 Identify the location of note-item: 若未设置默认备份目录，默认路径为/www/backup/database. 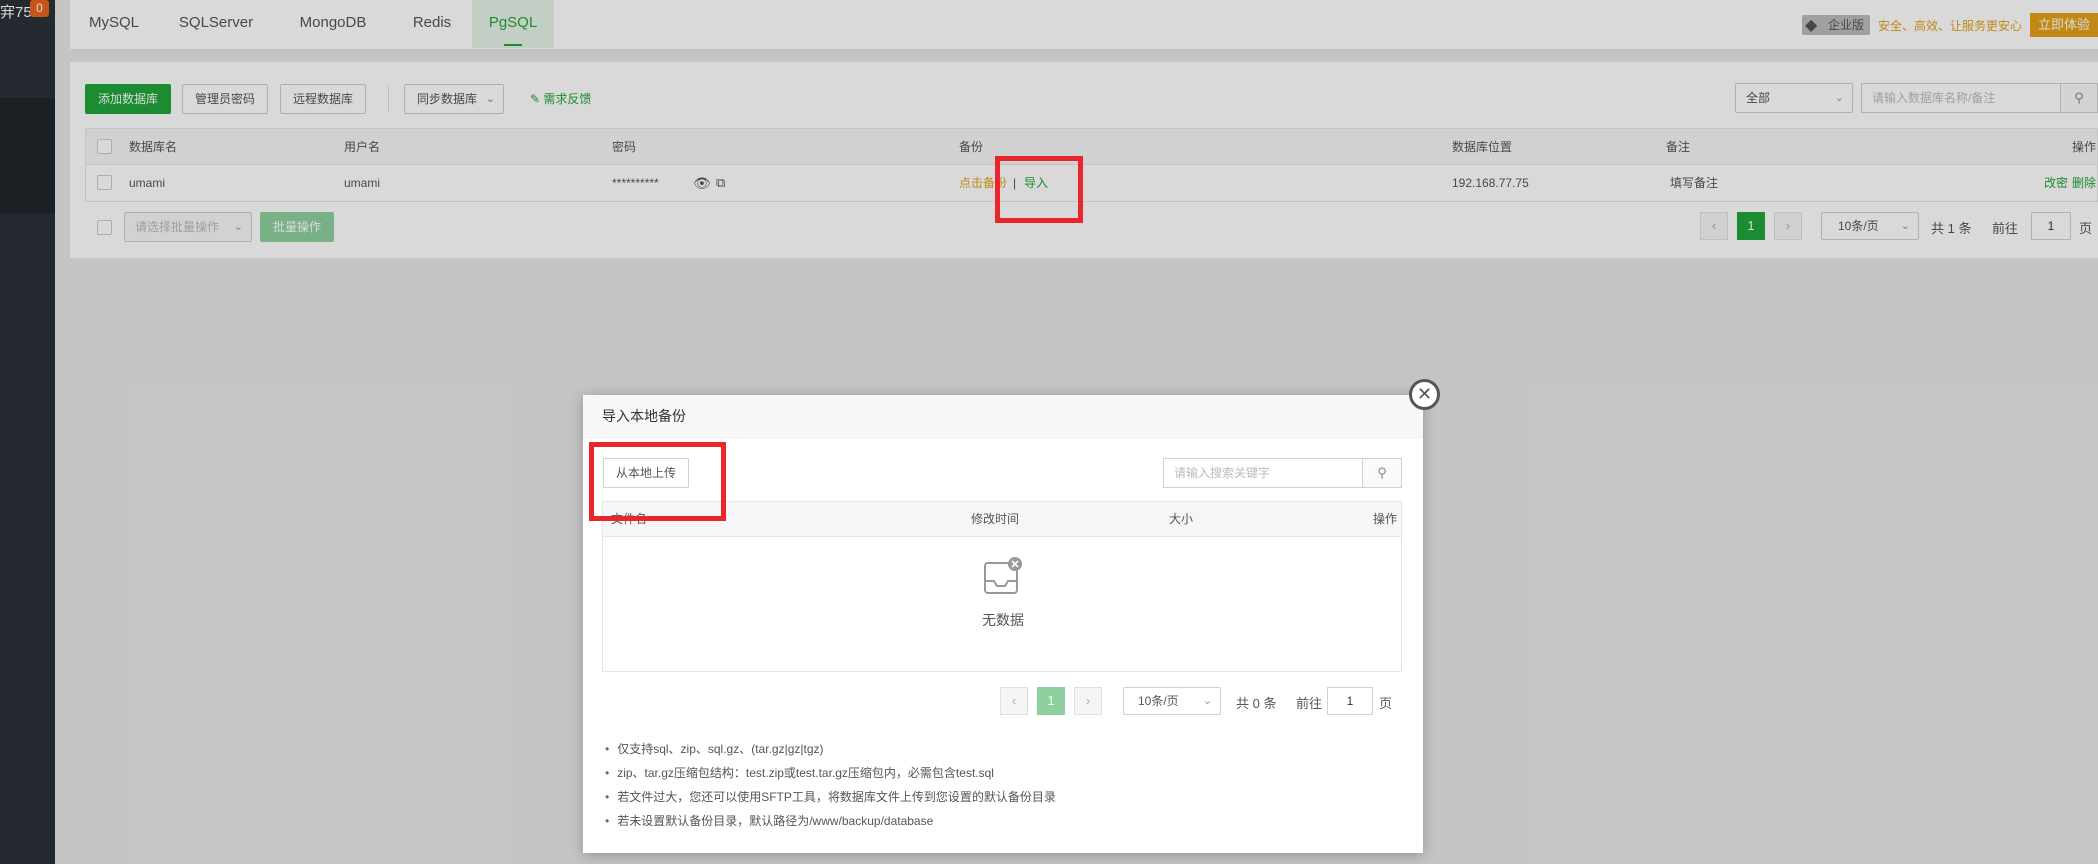
(830, 821).